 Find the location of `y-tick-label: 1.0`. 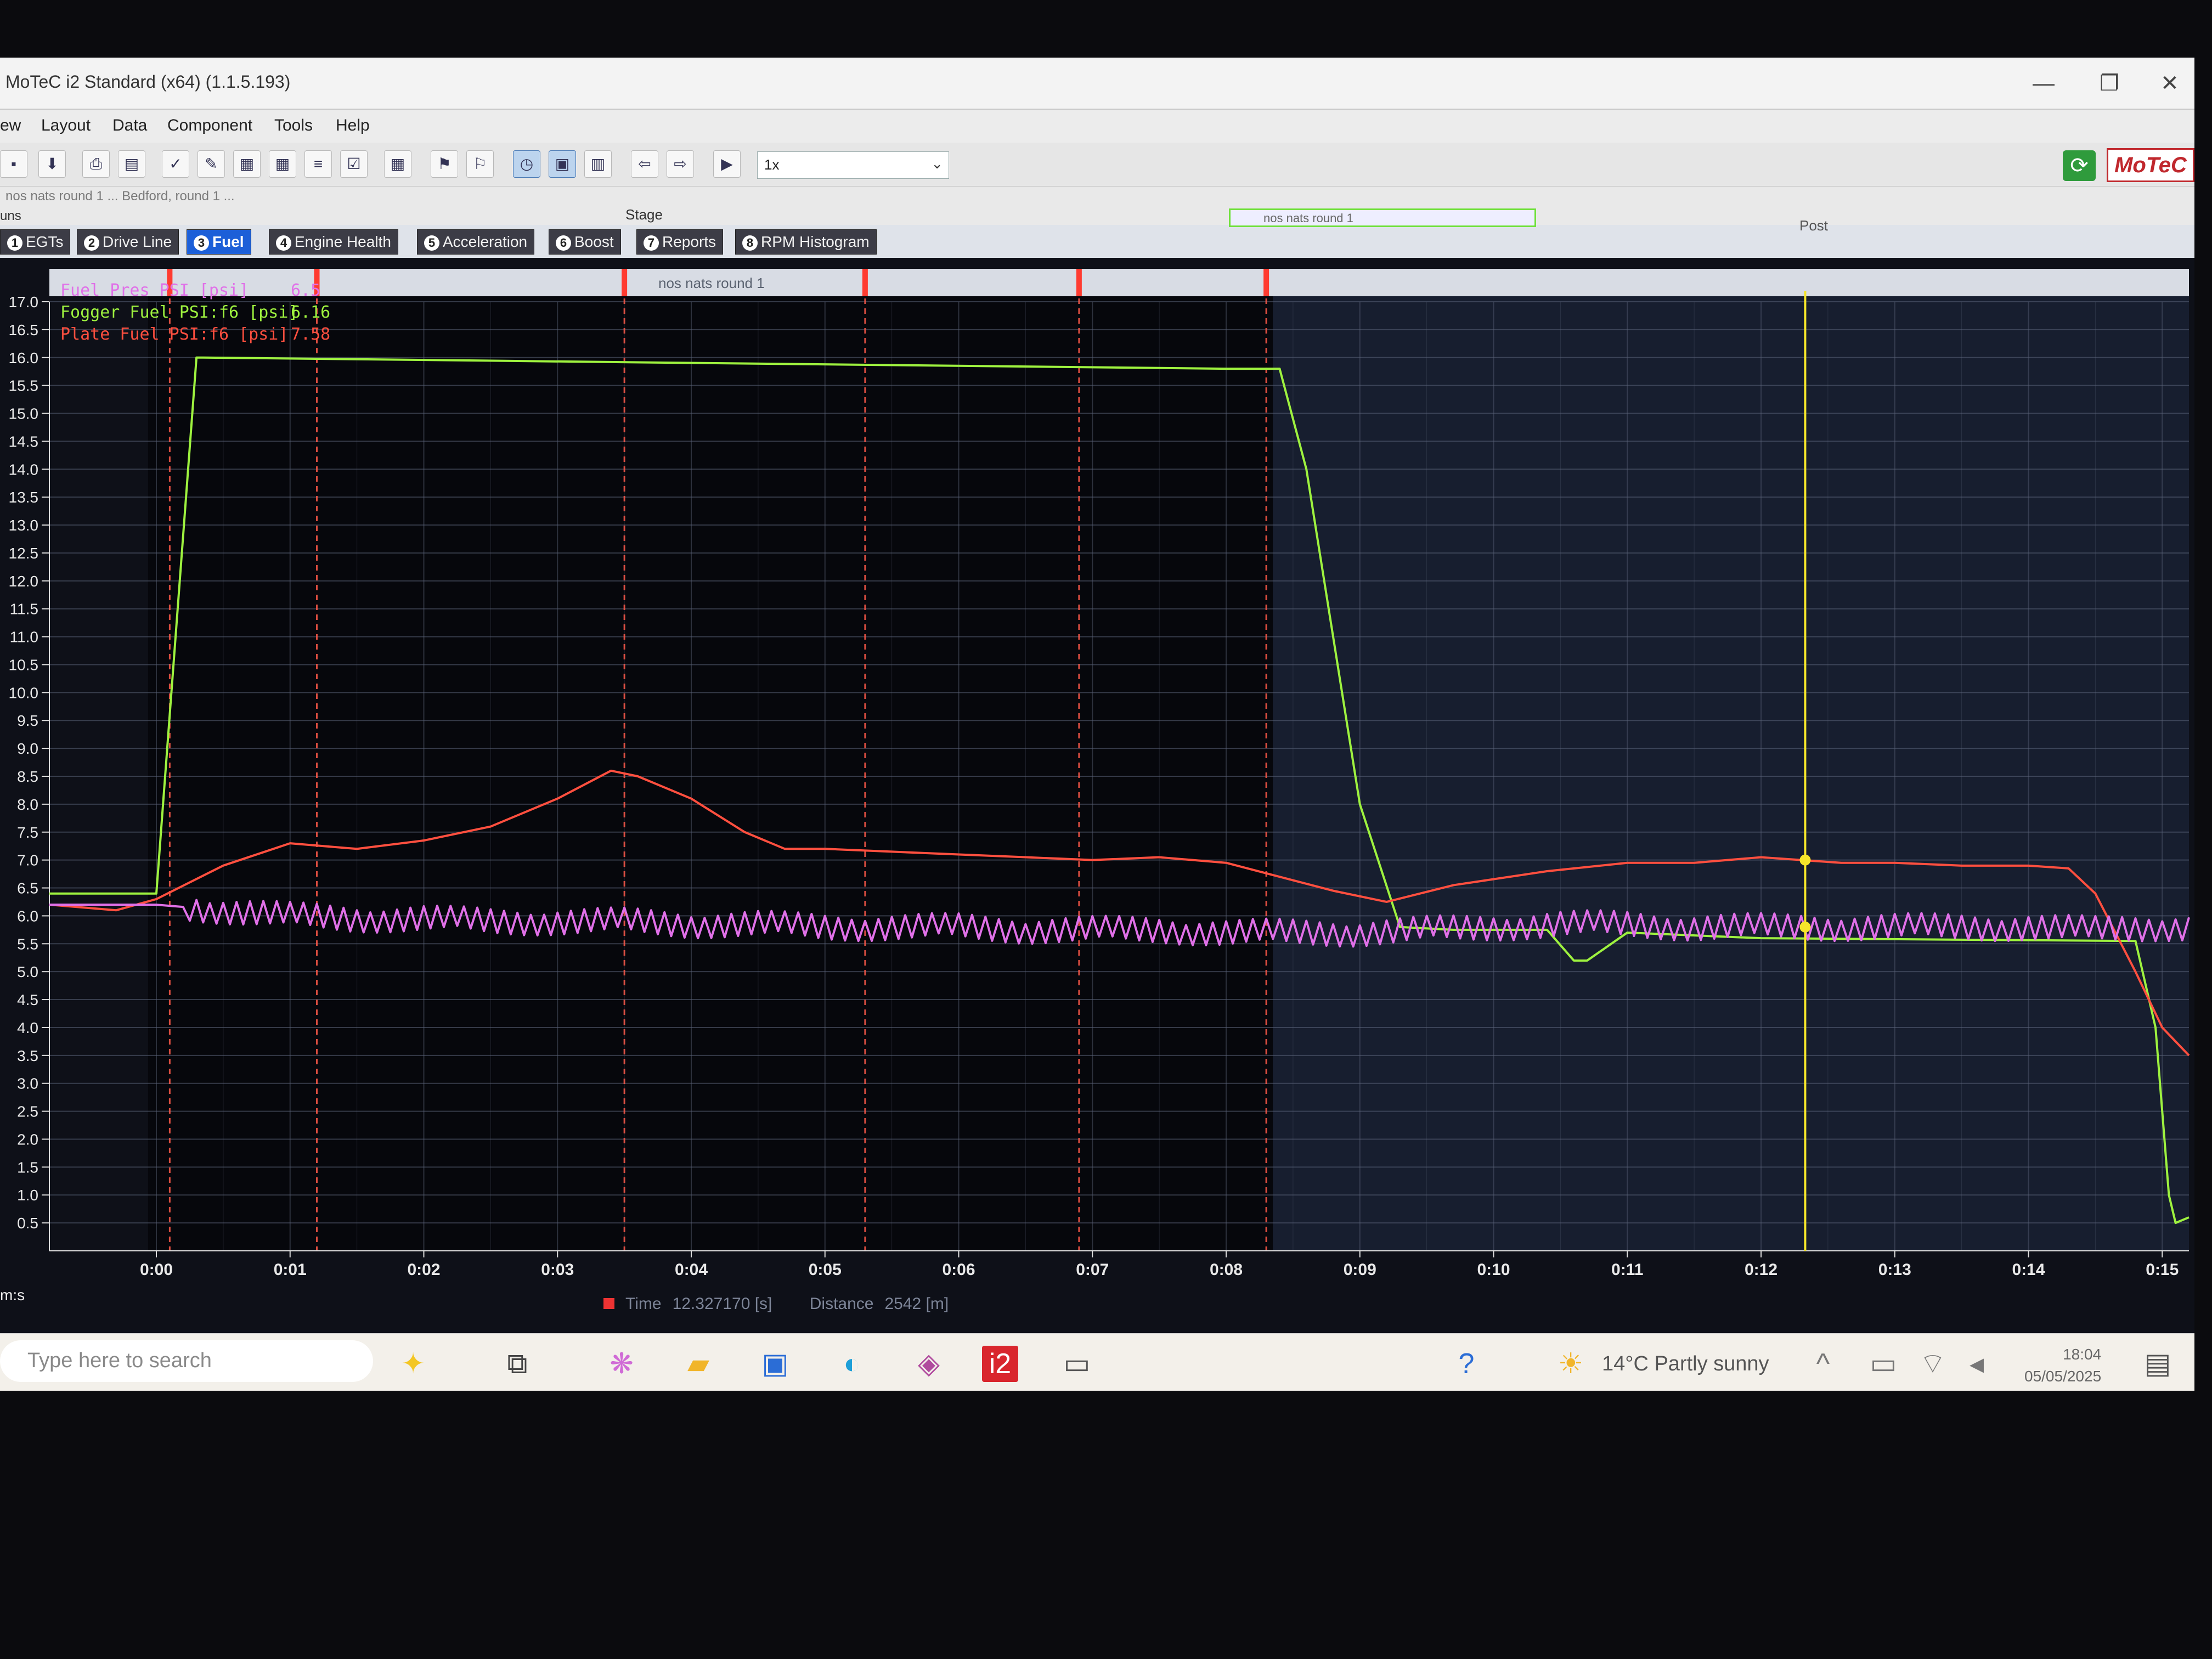

y-tick-label: 1.0 is located at coordinates (27, 1195).